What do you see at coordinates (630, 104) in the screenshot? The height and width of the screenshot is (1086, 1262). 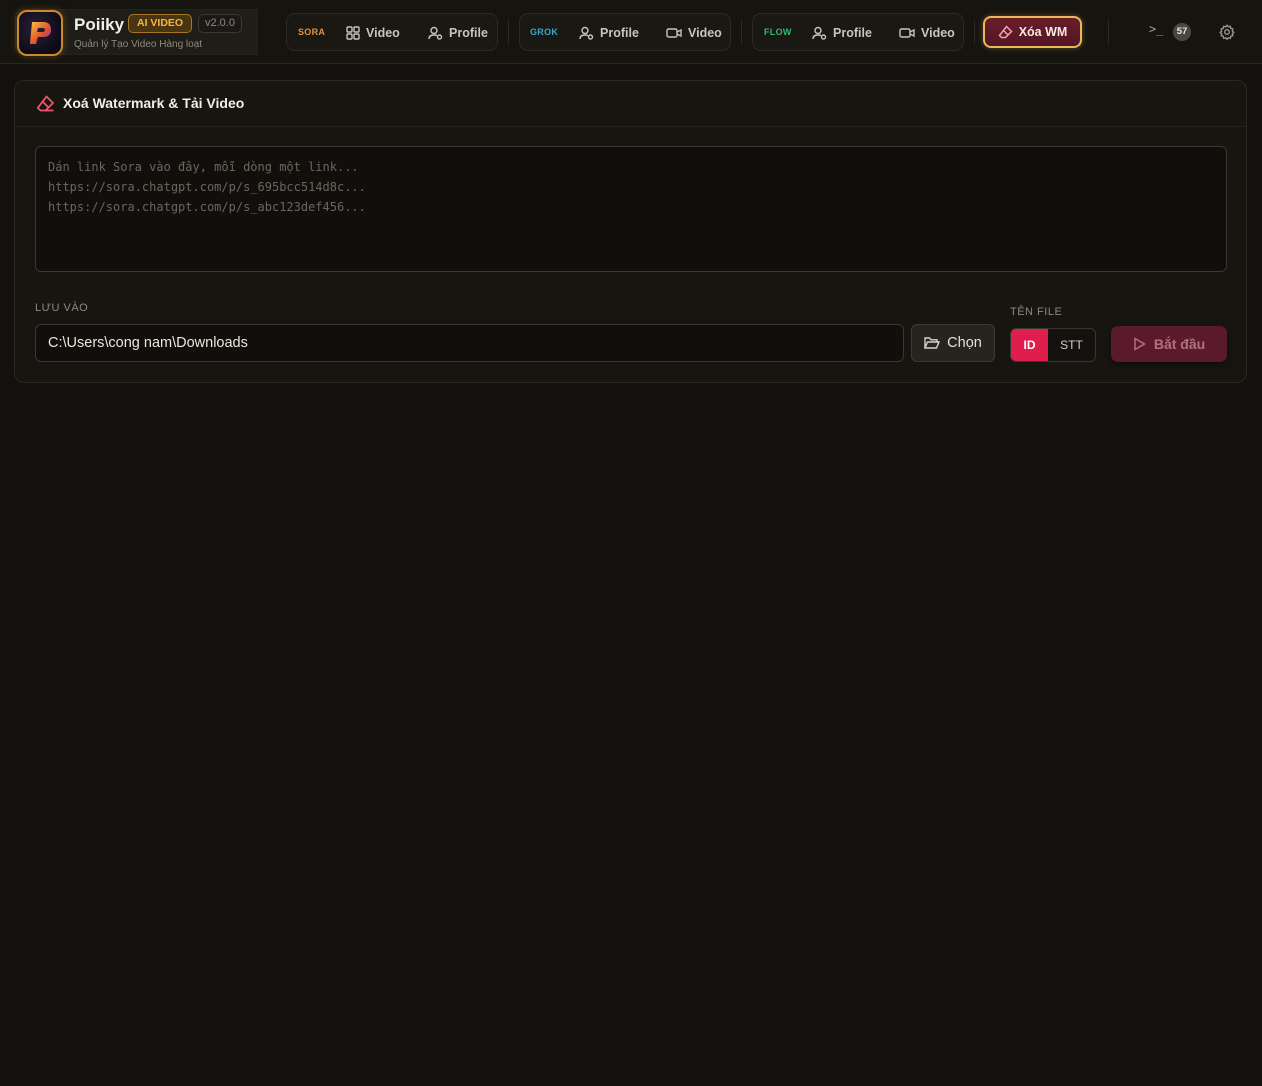 I see `panel-header: Xoá Watermark & Tải Video` at bounding box center [630, 104].